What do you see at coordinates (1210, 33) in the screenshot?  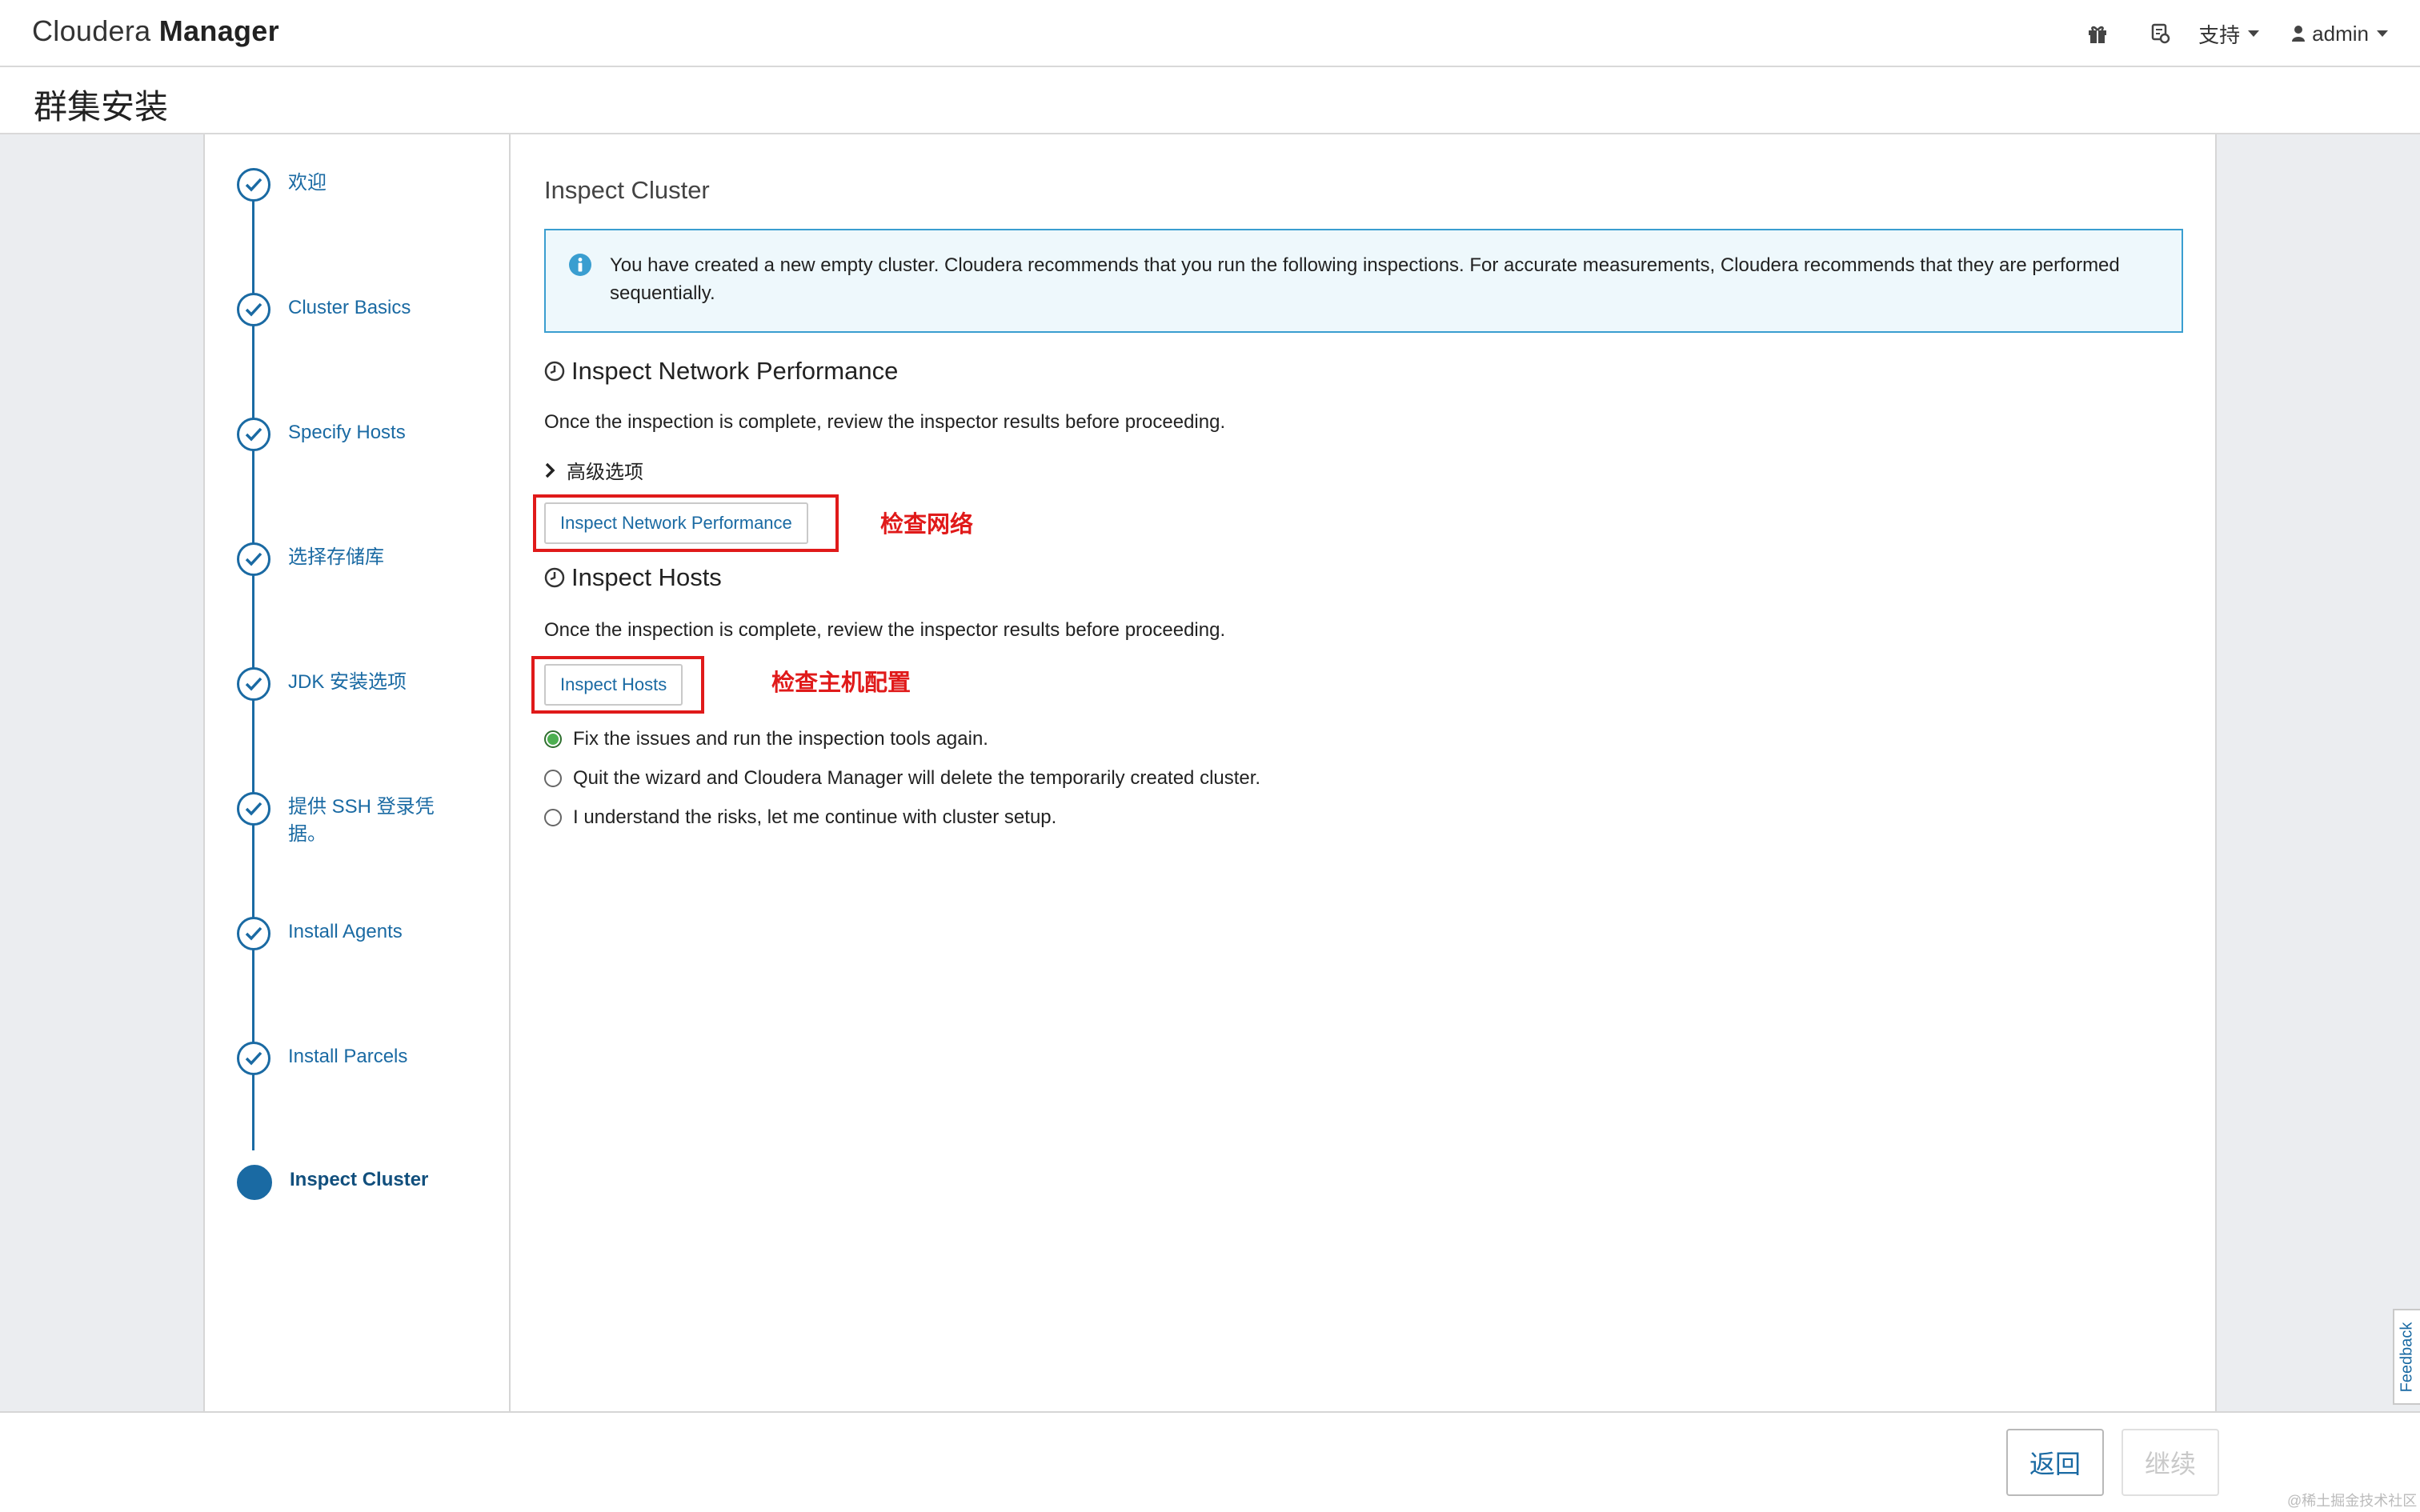 I see `top-navbar: Cloudera Manager 支持 admin` at bounding box center [1210, 33].